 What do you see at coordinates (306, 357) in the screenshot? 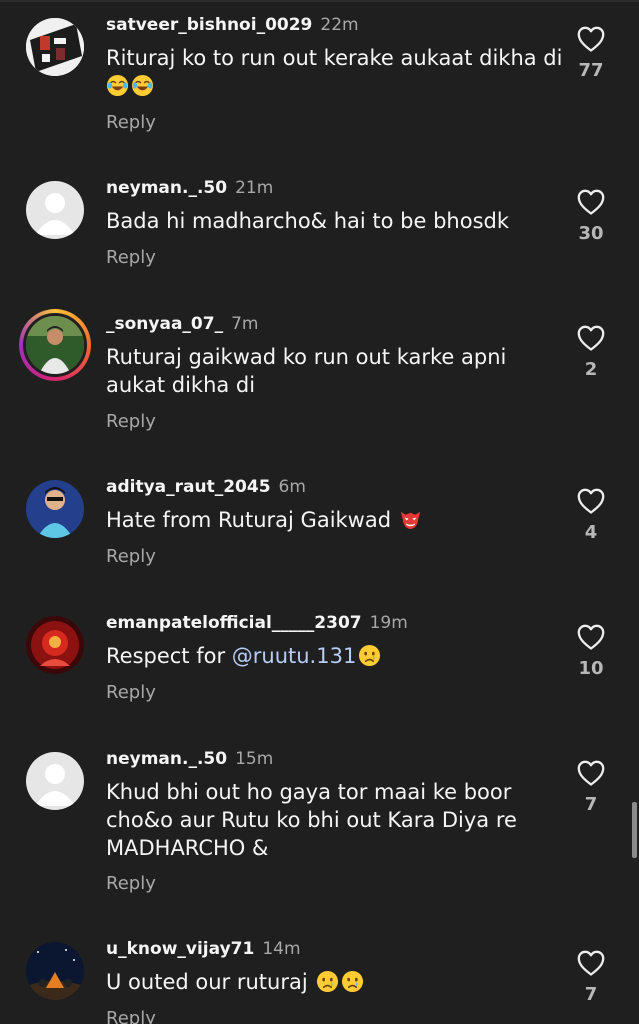
I see `comment-text-line: Ruturaj gaikwad ko run out karke apni` at bounding box center [306, 357].